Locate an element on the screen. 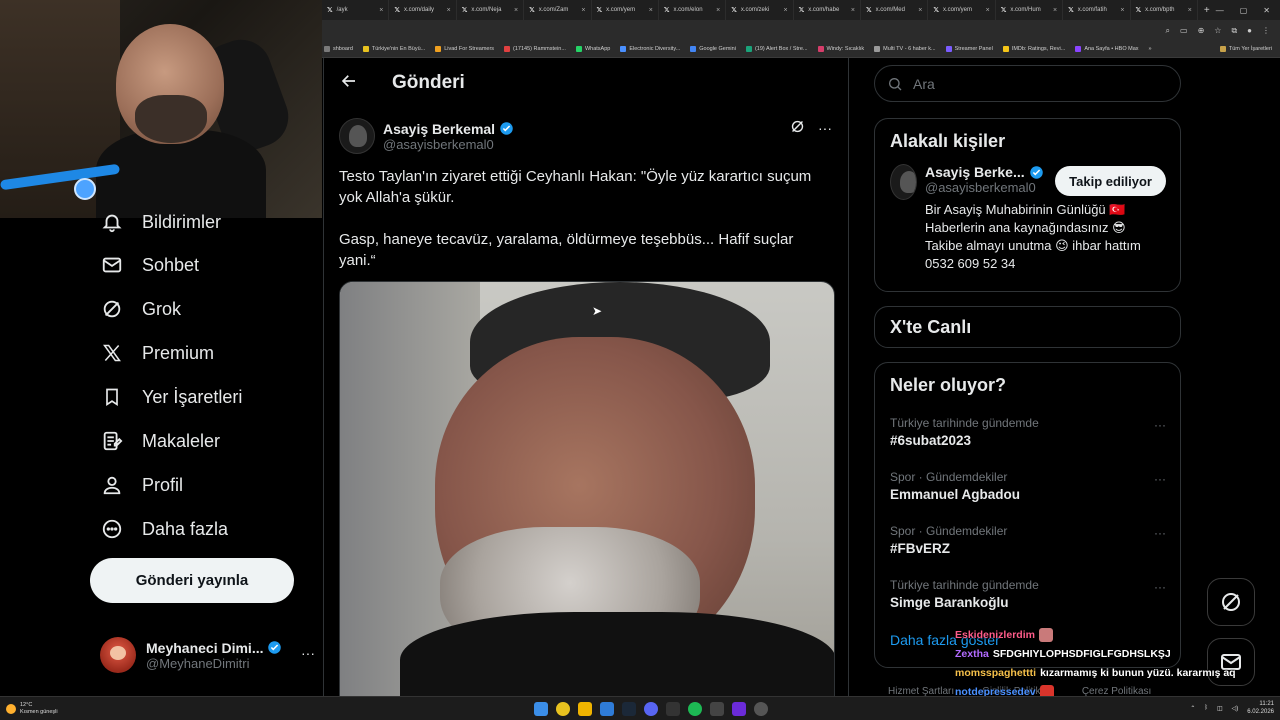  bookmark-item: Google Gemini is located at coordinates (713, 49).